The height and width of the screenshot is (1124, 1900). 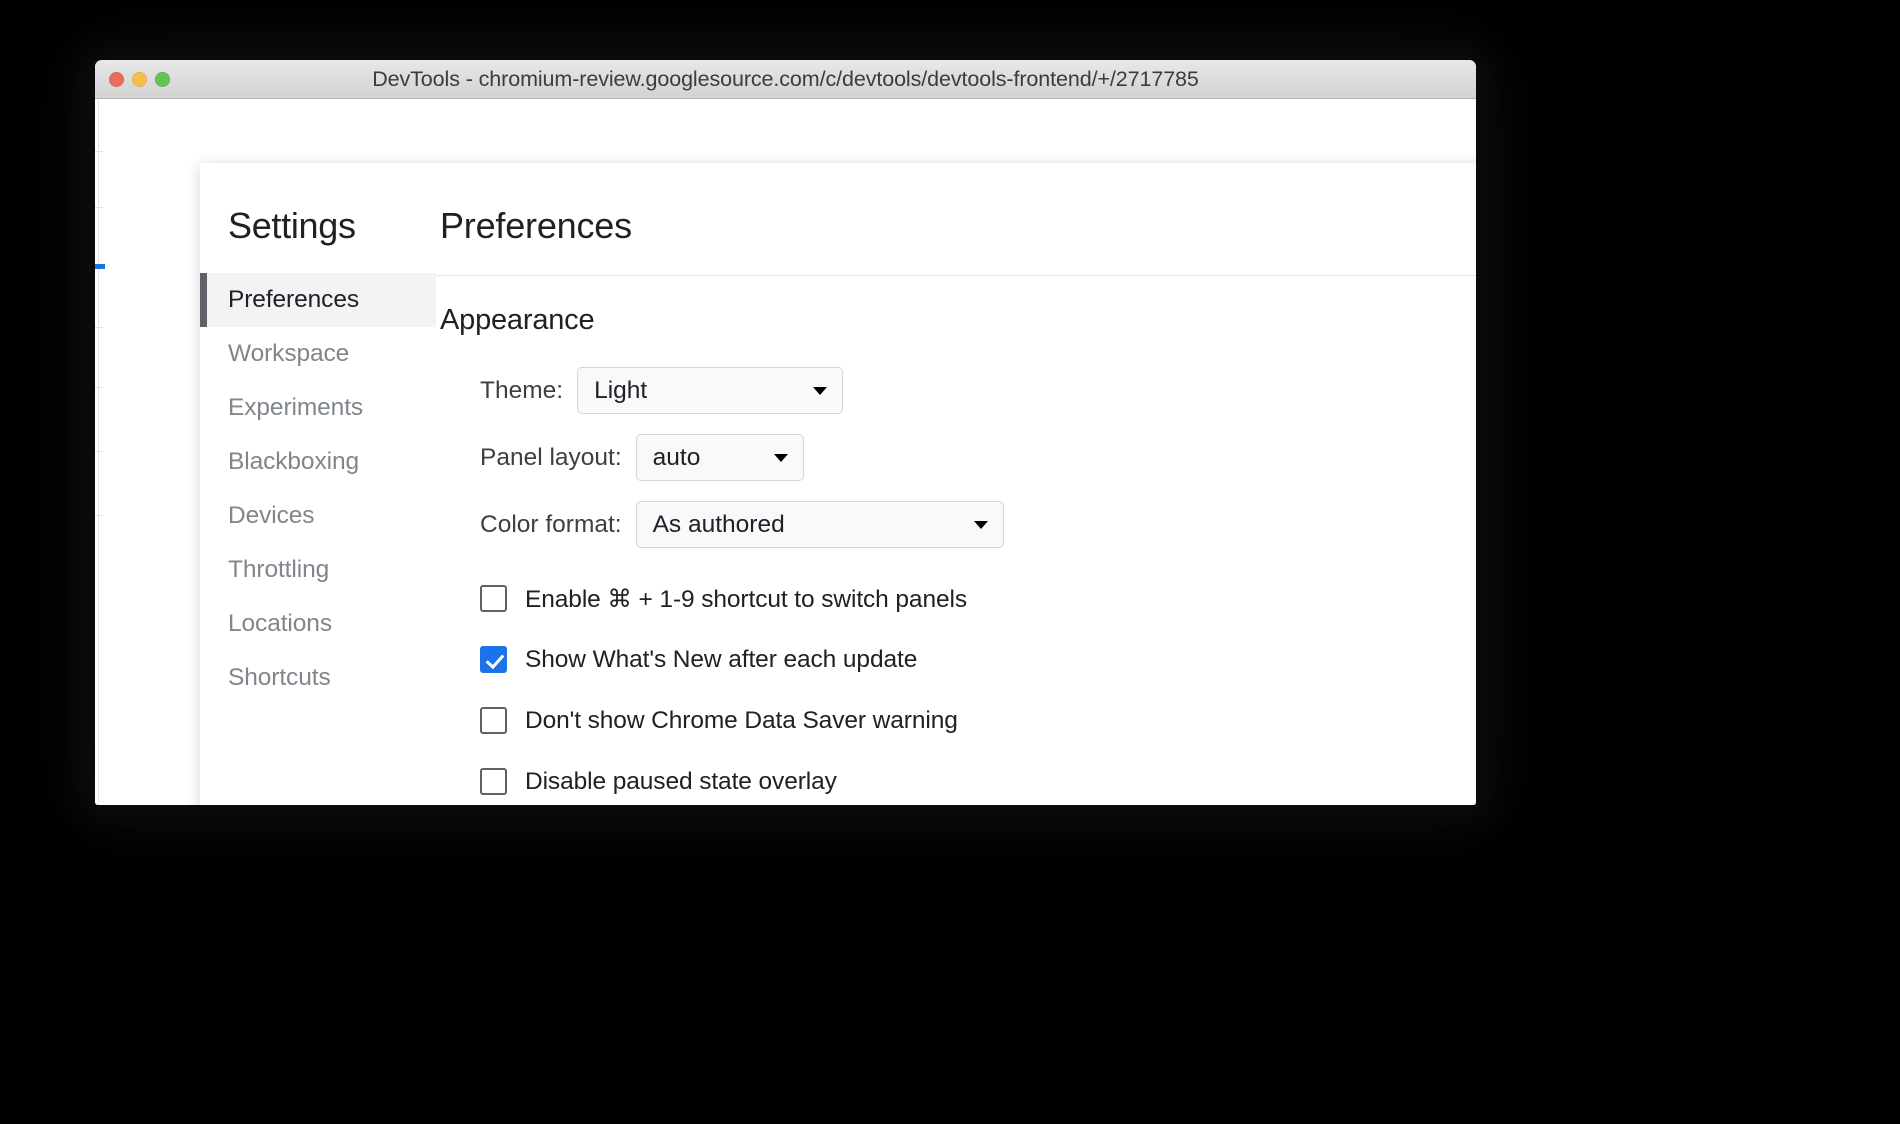 I want to click on theme-select-value: Light, so click(x=621, y=390).